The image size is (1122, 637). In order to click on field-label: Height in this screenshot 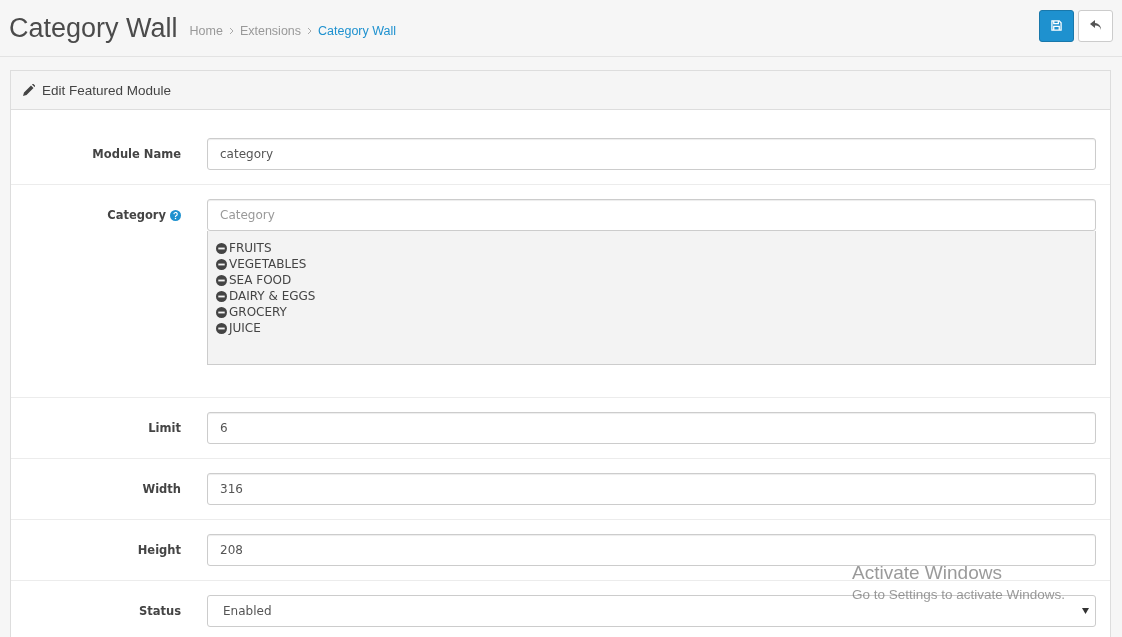, I will do `click(159, 550)`.